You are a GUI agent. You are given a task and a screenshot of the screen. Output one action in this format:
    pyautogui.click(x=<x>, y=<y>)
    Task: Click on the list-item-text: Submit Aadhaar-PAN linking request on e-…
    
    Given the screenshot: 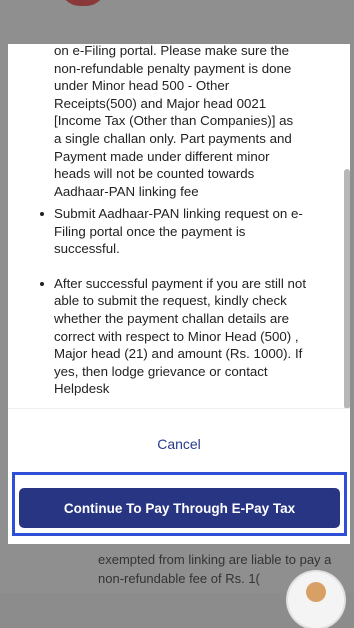 What is the action you would take?
    pyautogui.click(x=178, y=231)
    